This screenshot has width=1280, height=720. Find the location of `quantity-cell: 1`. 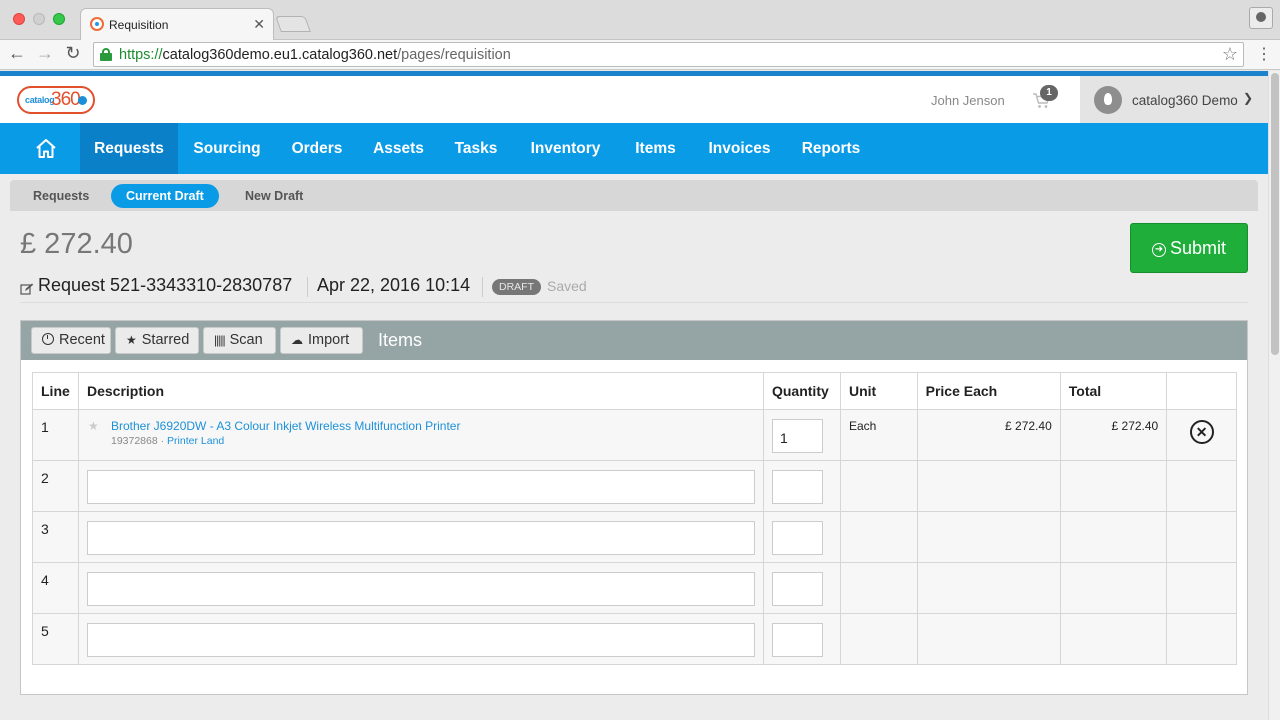

quantity-cell: 1 is located at coordinates (801, 435).